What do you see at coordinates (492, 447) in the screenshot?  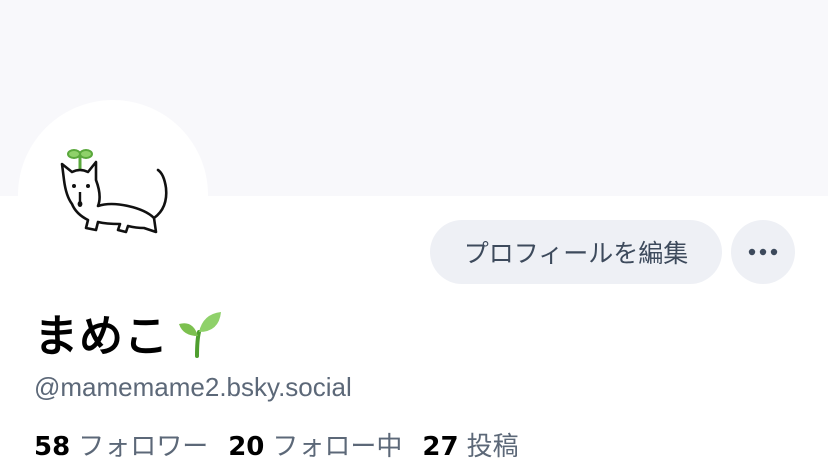 I see `posts-label: 投稿` at bounding box center [492, 447].